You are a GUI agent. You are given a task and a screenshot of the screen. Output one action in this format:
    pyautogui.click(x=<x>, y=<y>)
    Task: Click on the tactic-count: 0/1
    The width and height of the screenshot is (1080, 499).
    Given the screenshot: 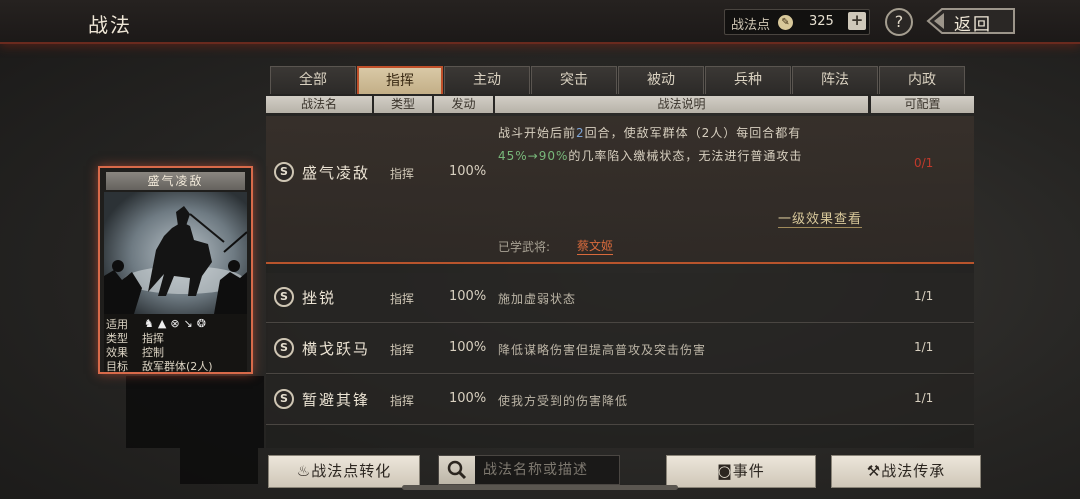 What is the action you would take?
    pyautogui.click(x=924, y=163)
    